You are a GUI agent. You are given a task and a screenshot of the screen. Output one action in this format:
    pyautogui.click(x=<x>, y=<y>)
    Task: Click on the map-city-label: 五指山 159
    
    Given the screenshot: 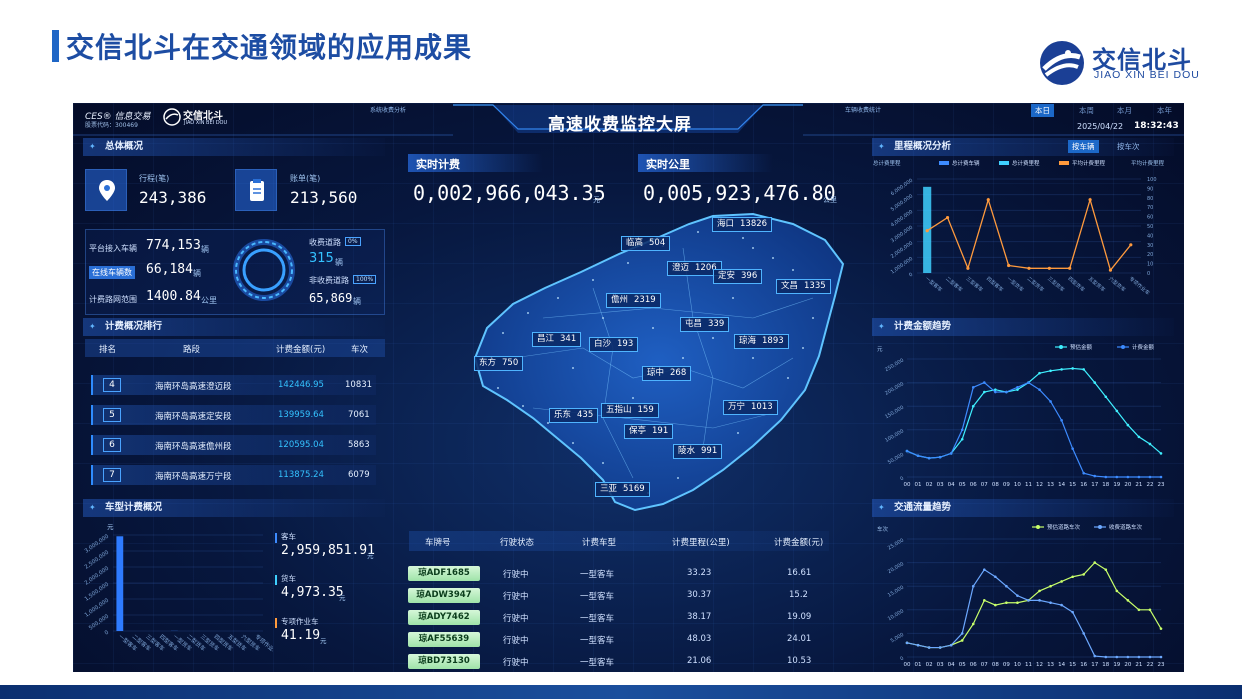 What is the action you would take?
    pyautogui.click(x=630, y=410)
    